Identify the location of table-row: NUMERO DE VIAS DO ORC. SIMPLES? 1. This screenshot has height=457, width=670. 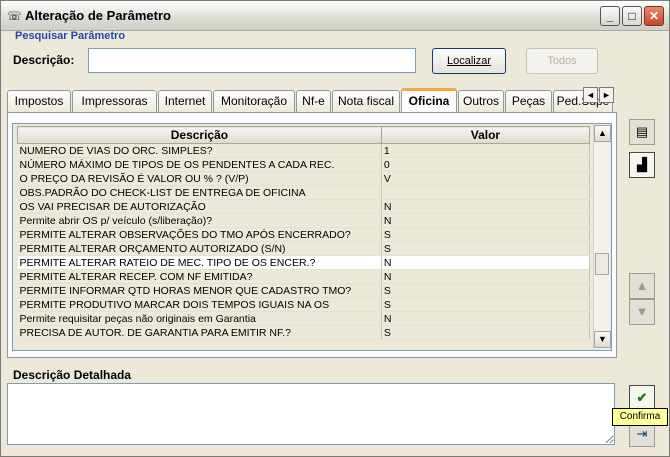
(304, 150).